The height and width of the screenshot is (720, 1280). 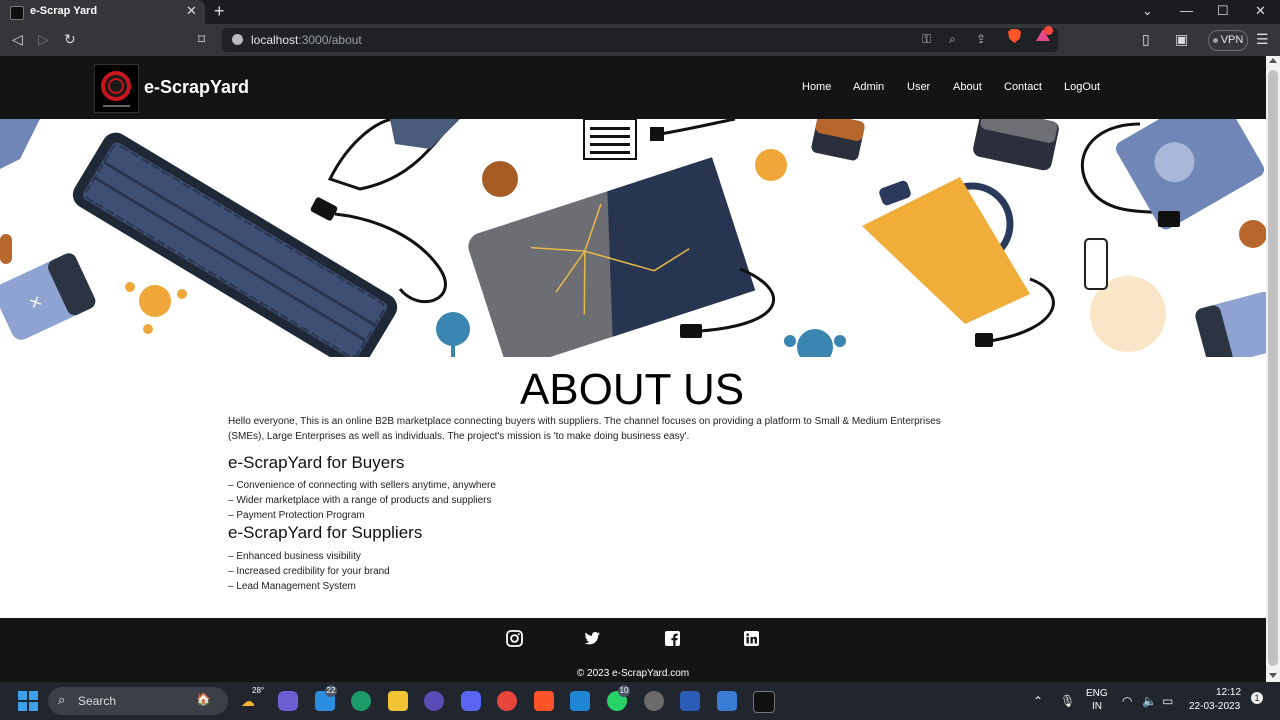 I want to click on search-highlight-icon: 🏠, so click(x=203, y=699).